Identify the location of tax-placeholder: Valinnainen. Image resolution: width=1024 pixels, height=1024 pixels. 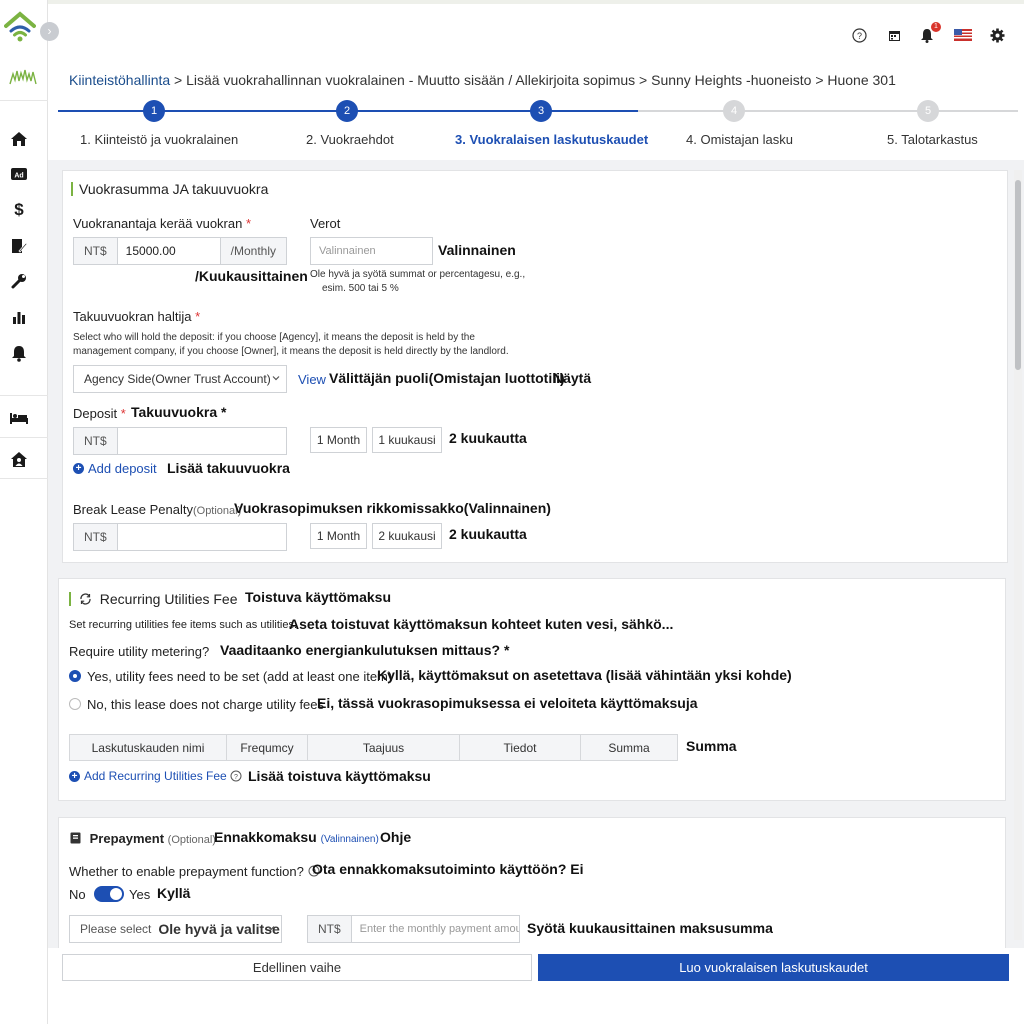
(347, 251).